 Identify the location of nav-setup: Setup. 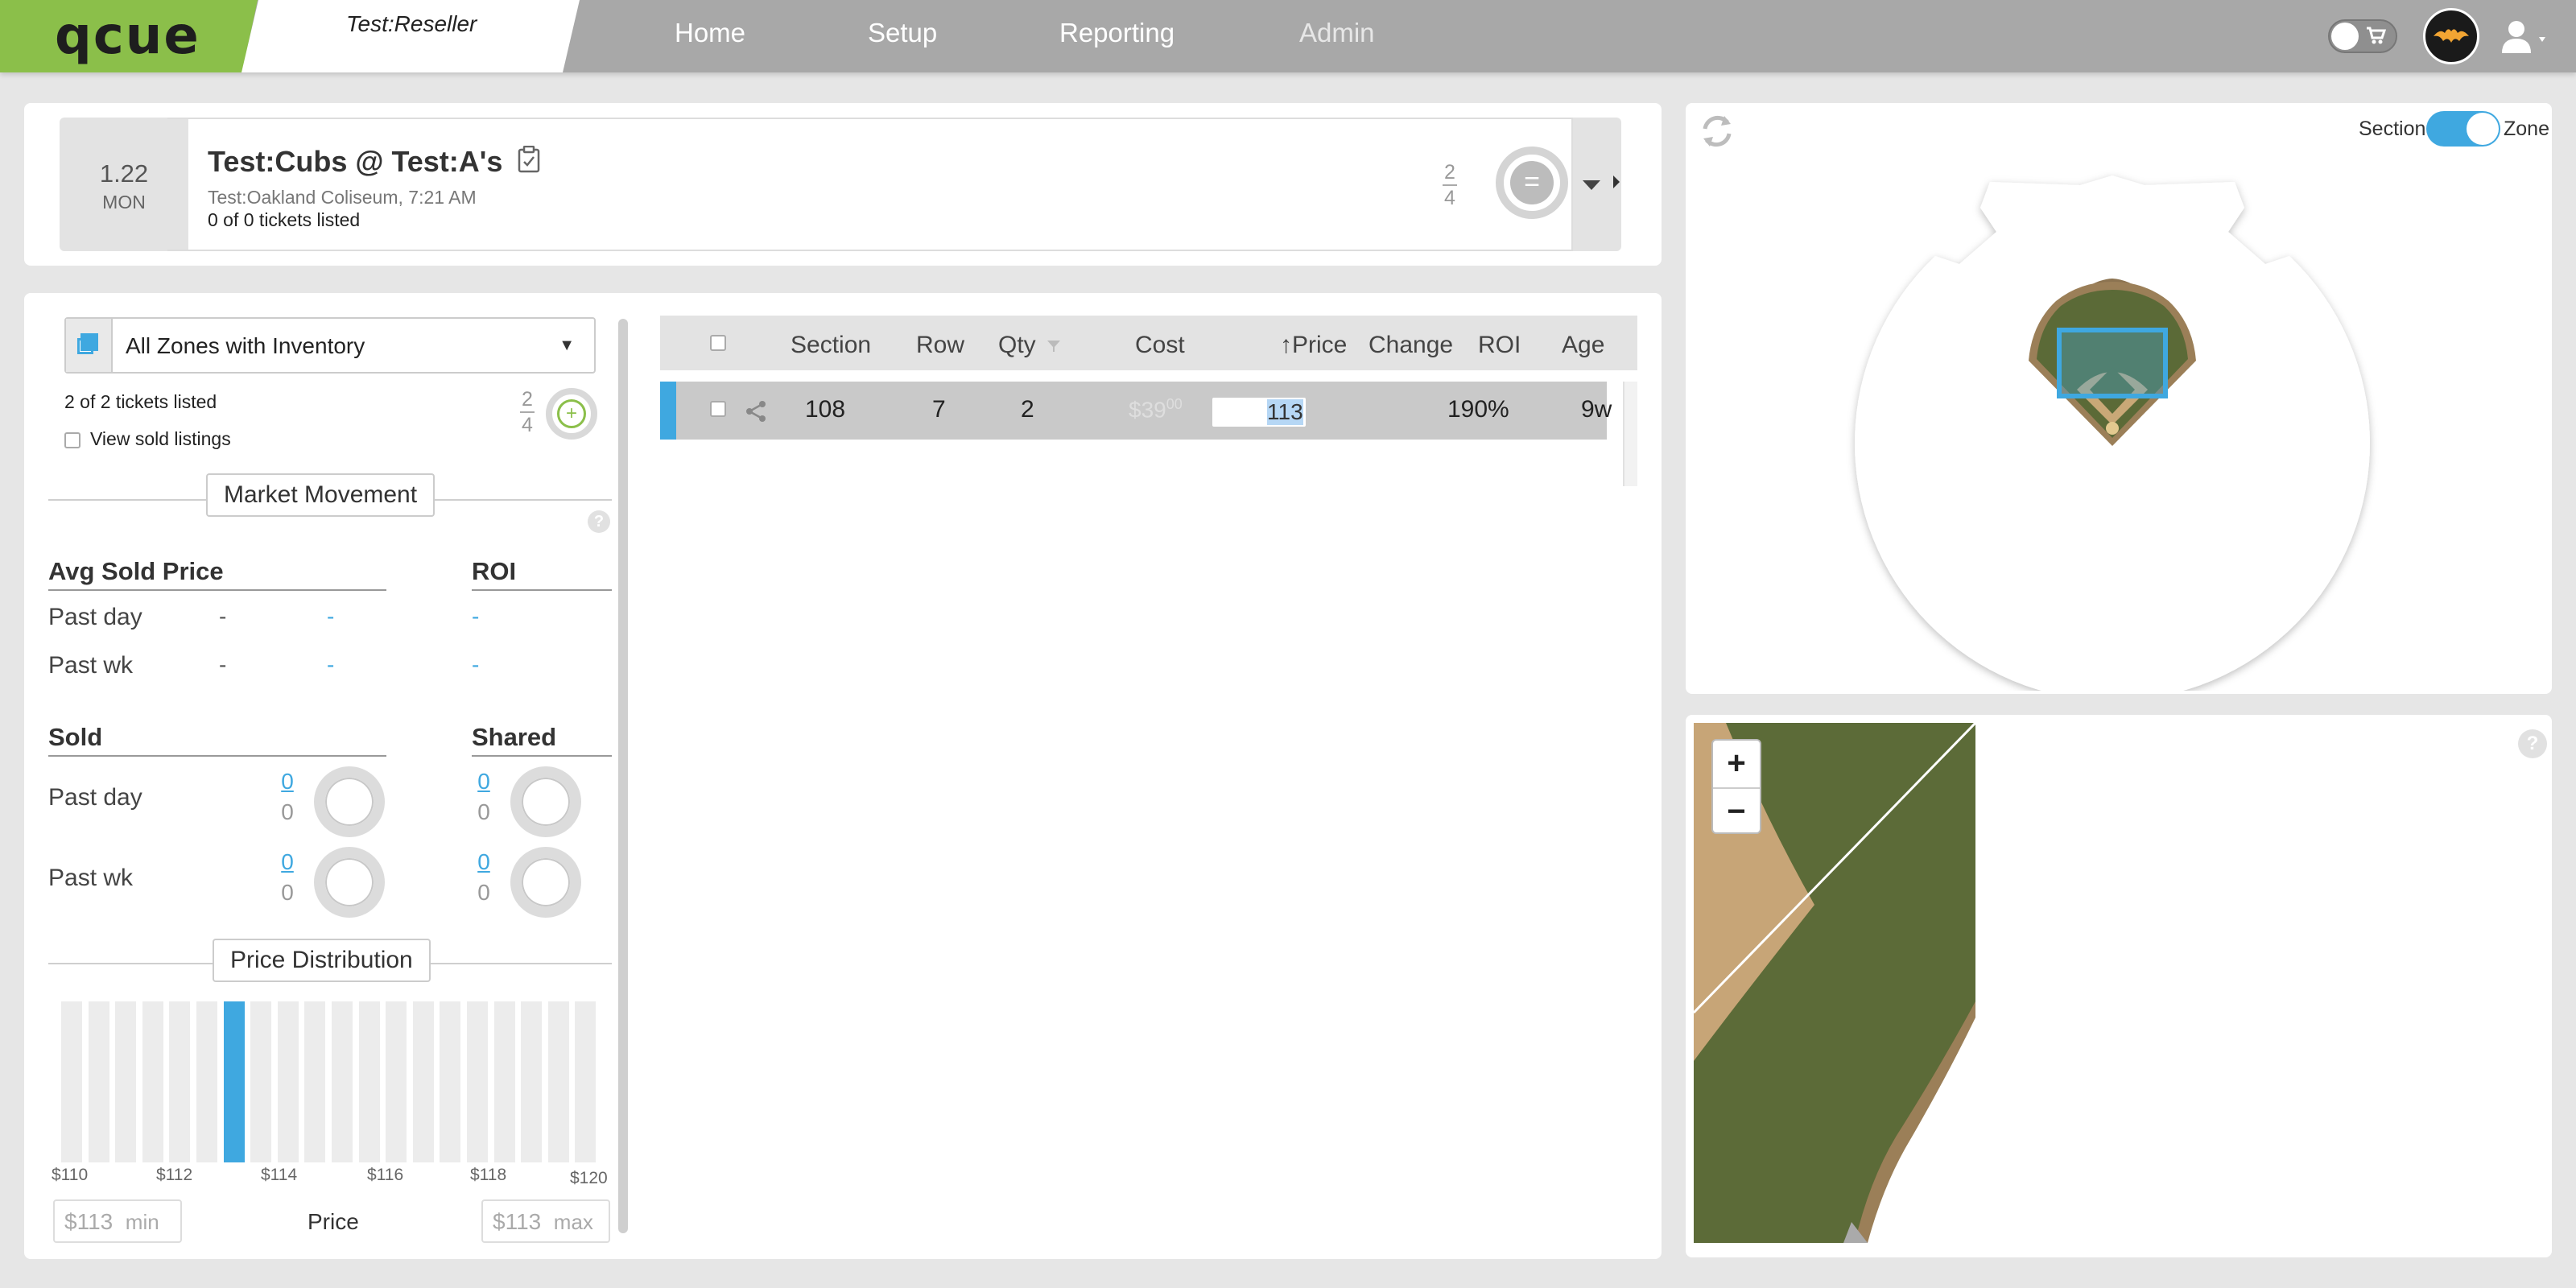
(902, 33).